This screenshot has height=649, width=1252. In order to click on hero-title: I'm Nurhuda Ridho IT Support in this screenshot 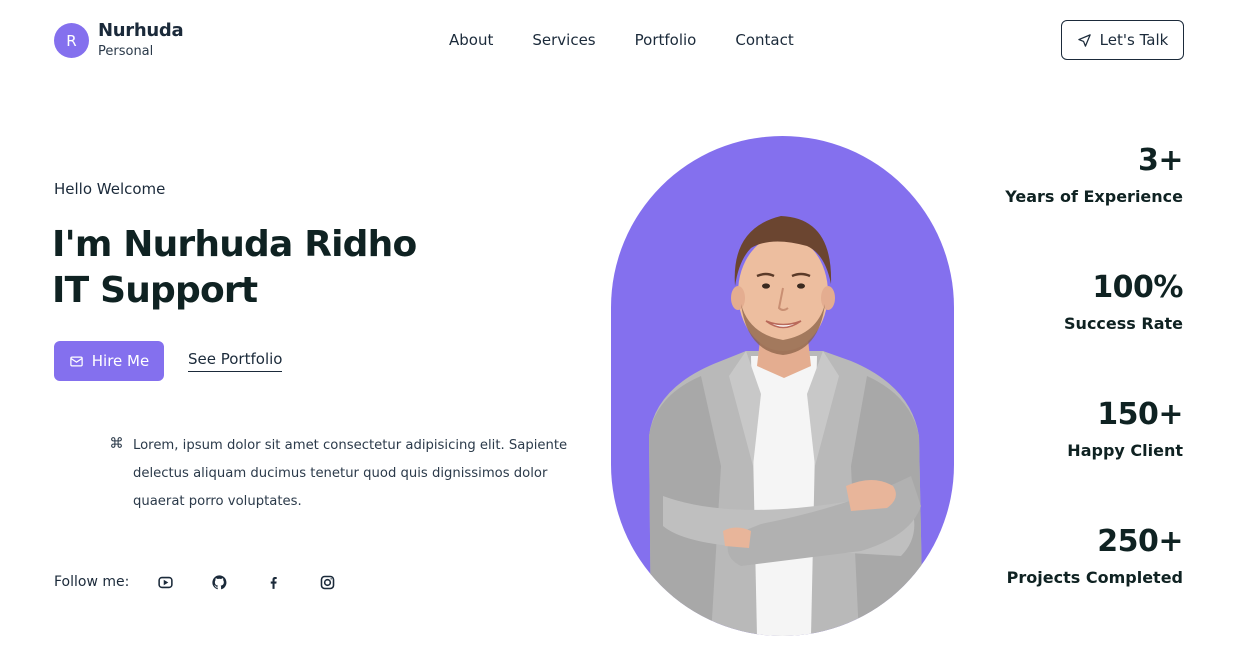, I will do `click(234, 268)`.